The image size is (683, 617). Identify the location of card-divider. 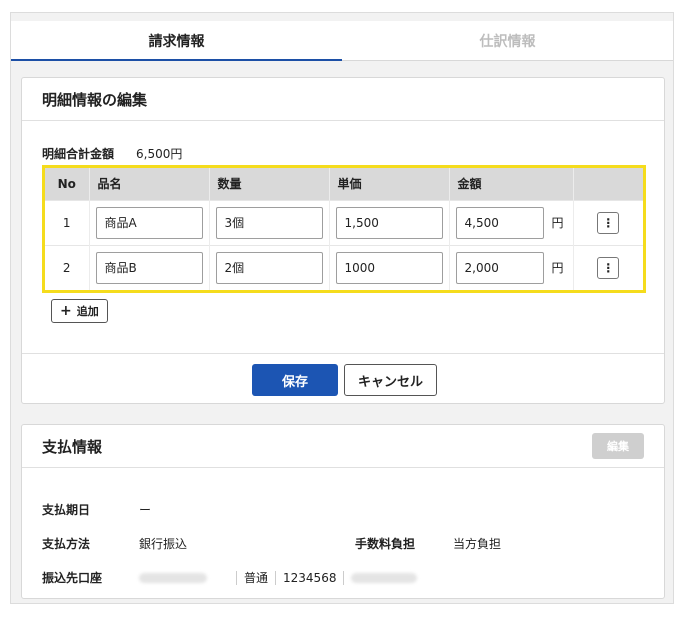
(343, 353).